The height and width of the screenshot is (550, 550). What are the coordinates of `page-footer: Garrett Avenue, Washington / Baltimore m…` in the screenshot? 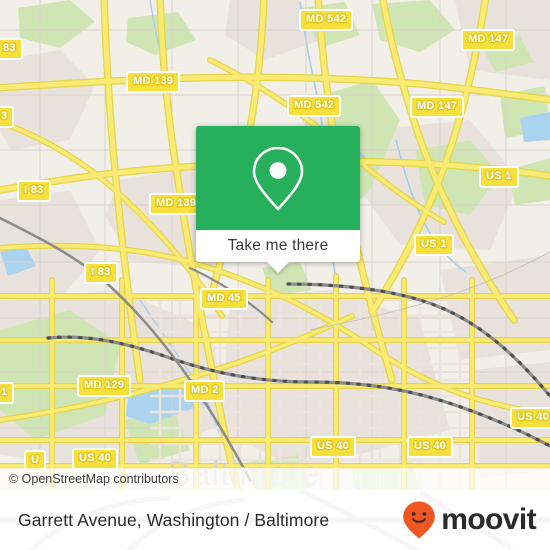 It's located at (275, 520).